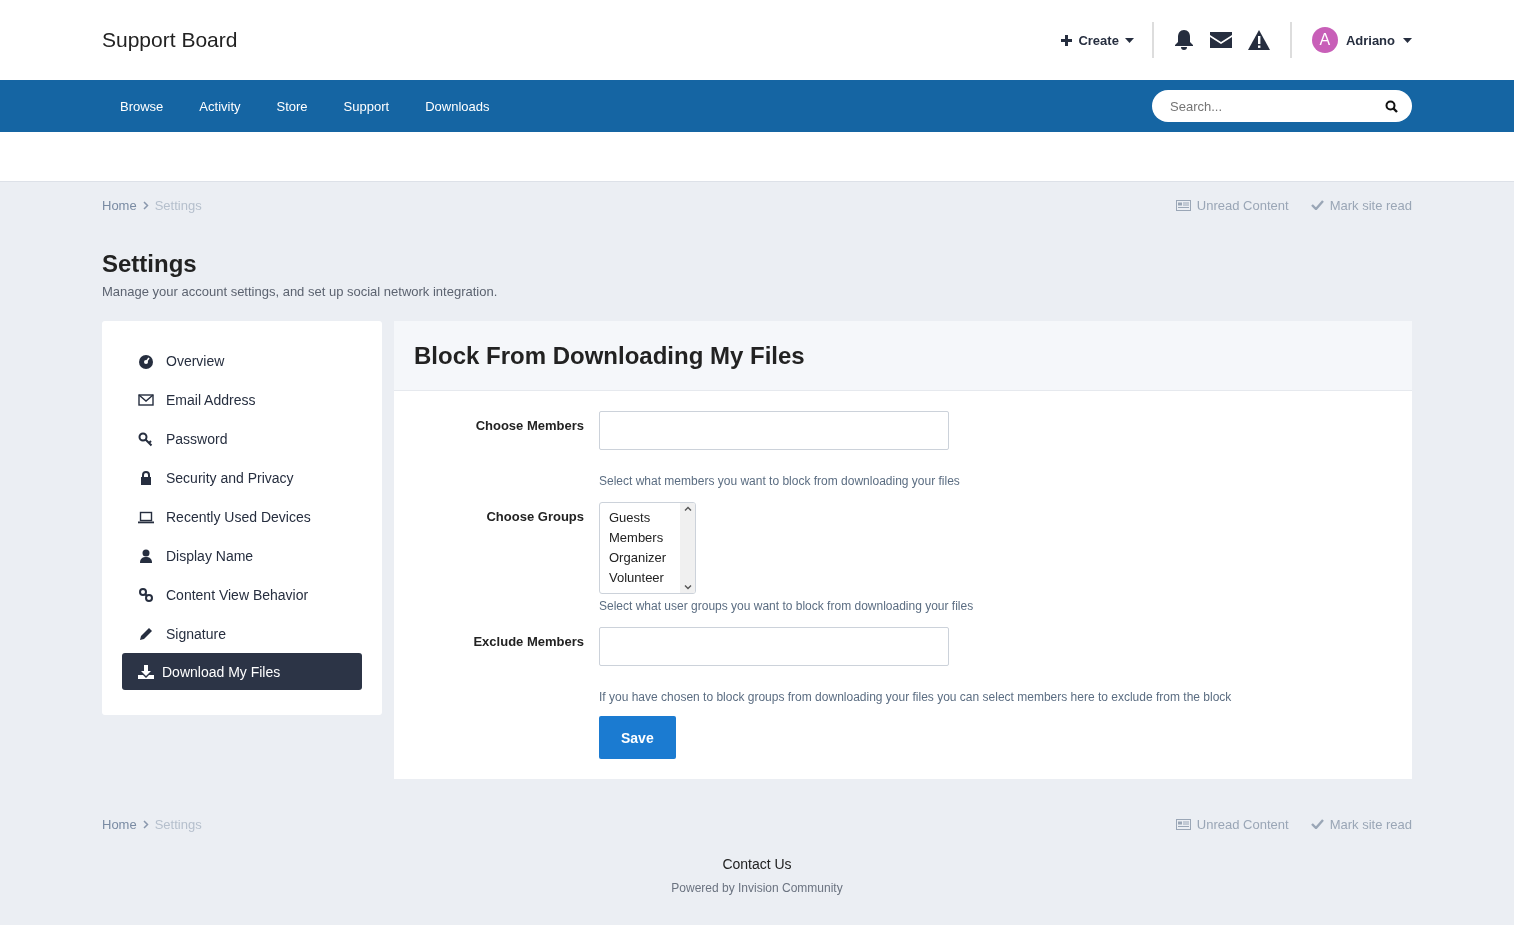 Image resolution: width=1514 pixels, height=925 pixels. What do you see at coordinates (457, 106) in the screenshot?
I see `nav-link: Downloads` at bounding box center [457, 106].